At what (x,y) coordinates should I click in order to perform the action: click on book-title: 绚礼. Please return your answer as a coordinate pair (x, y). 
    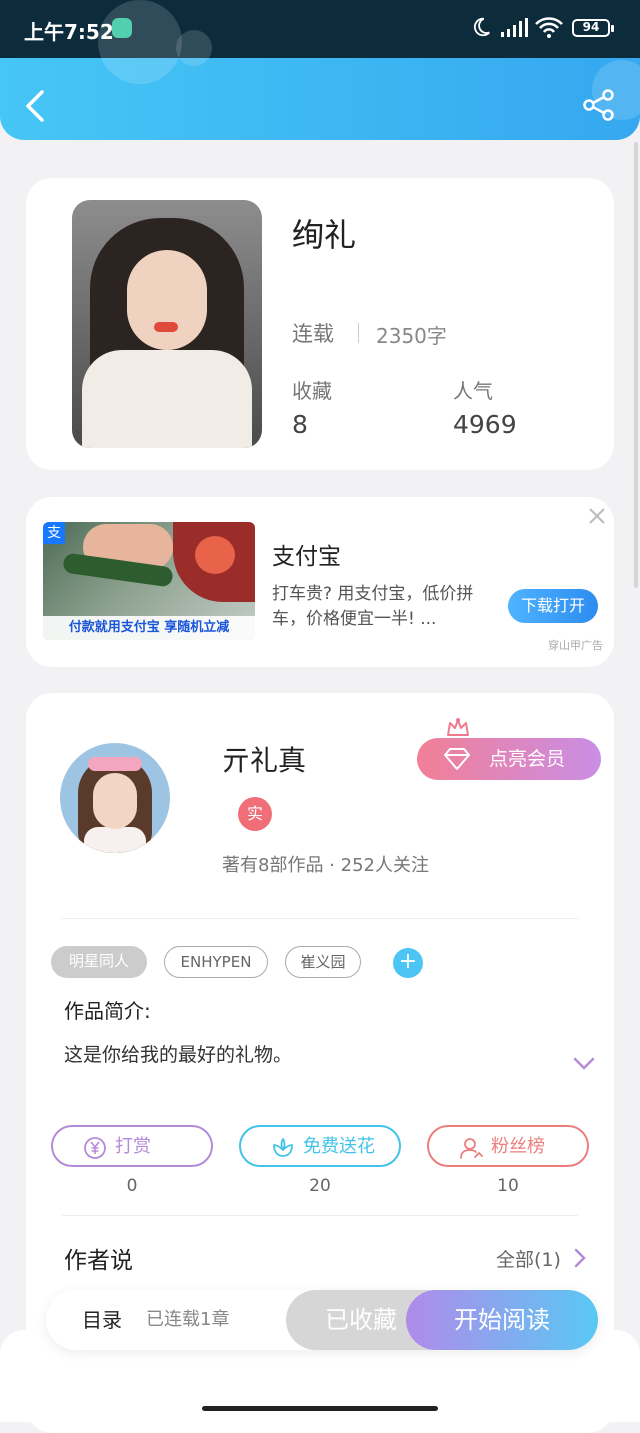
    Looking at the image, I should click on (324, 235).